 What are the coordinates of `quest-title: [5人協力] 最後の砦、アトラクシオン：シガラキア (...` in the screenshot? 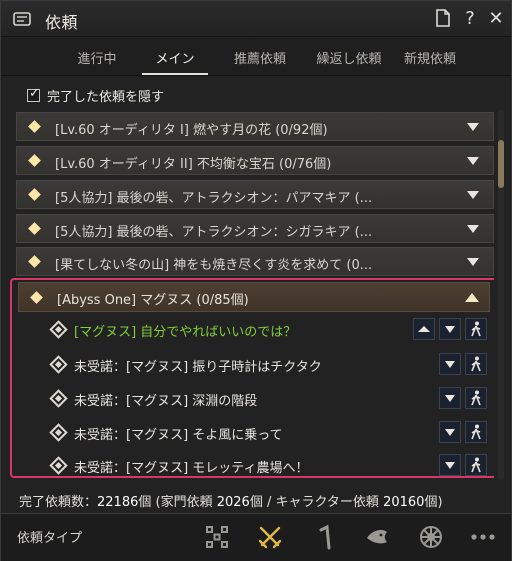 It's located at (214, 232).